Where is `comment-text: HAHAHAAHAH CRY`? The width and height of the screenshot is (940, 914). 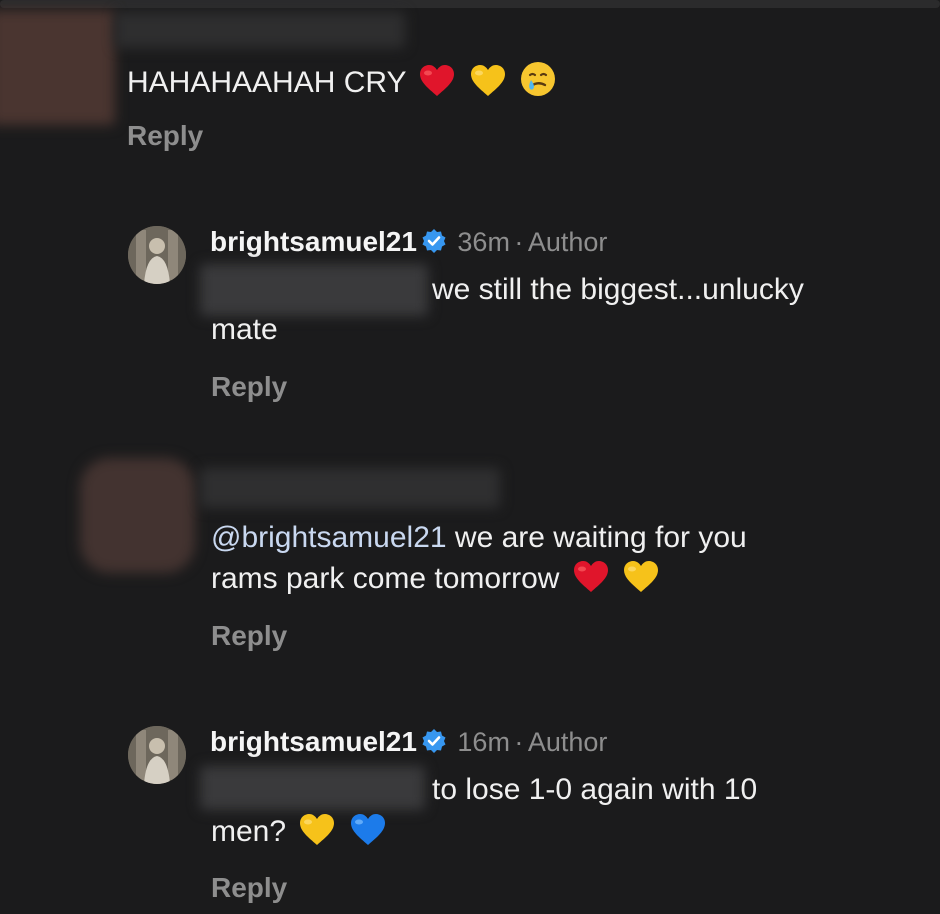
comment-text: HAHAHAAHAH CRY is located at coordinates (266, 82).